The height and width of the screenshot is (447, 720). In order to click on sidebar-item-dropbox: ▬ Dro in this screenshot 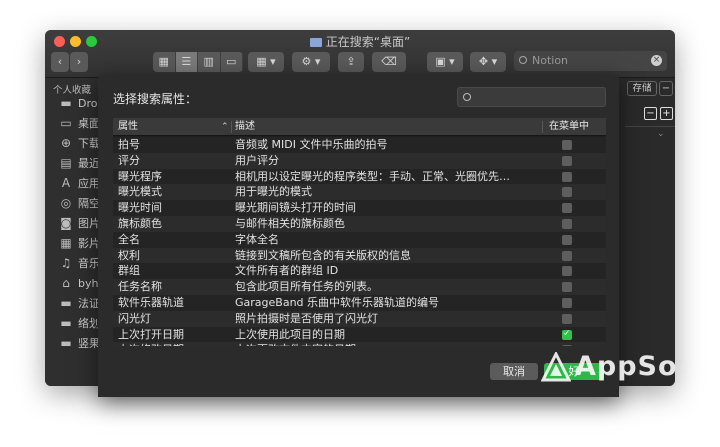, I will do `click(78, 104)`.